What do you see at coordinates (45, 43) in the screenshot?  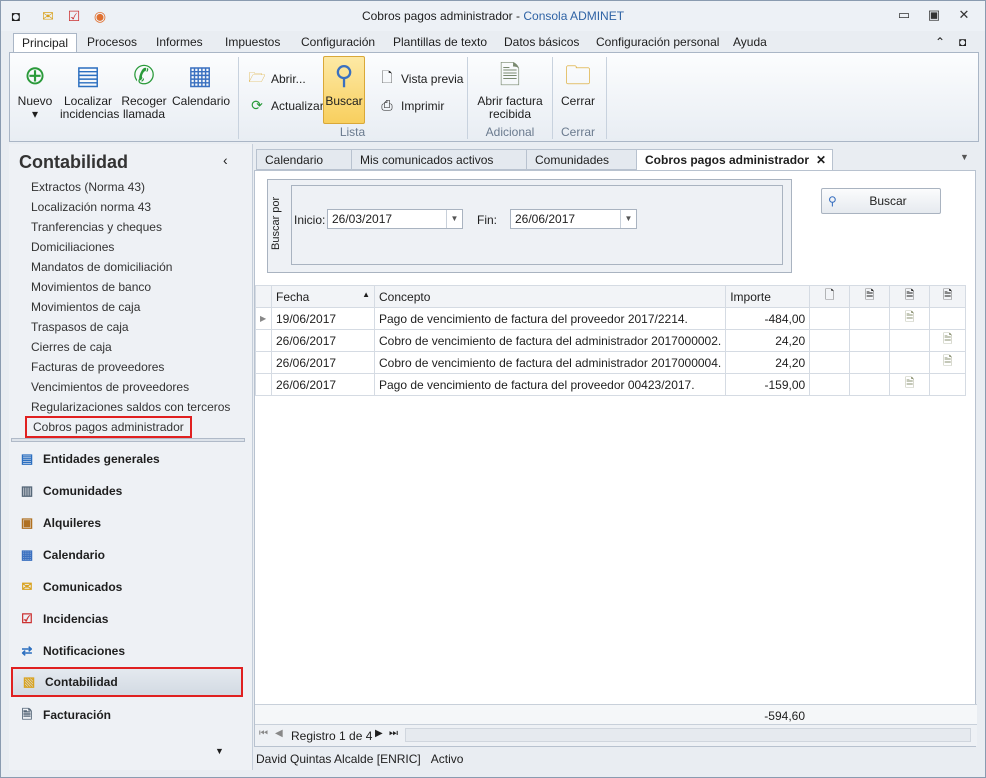 I see `tab-principal: Principal` at bounding box center [45, 43].